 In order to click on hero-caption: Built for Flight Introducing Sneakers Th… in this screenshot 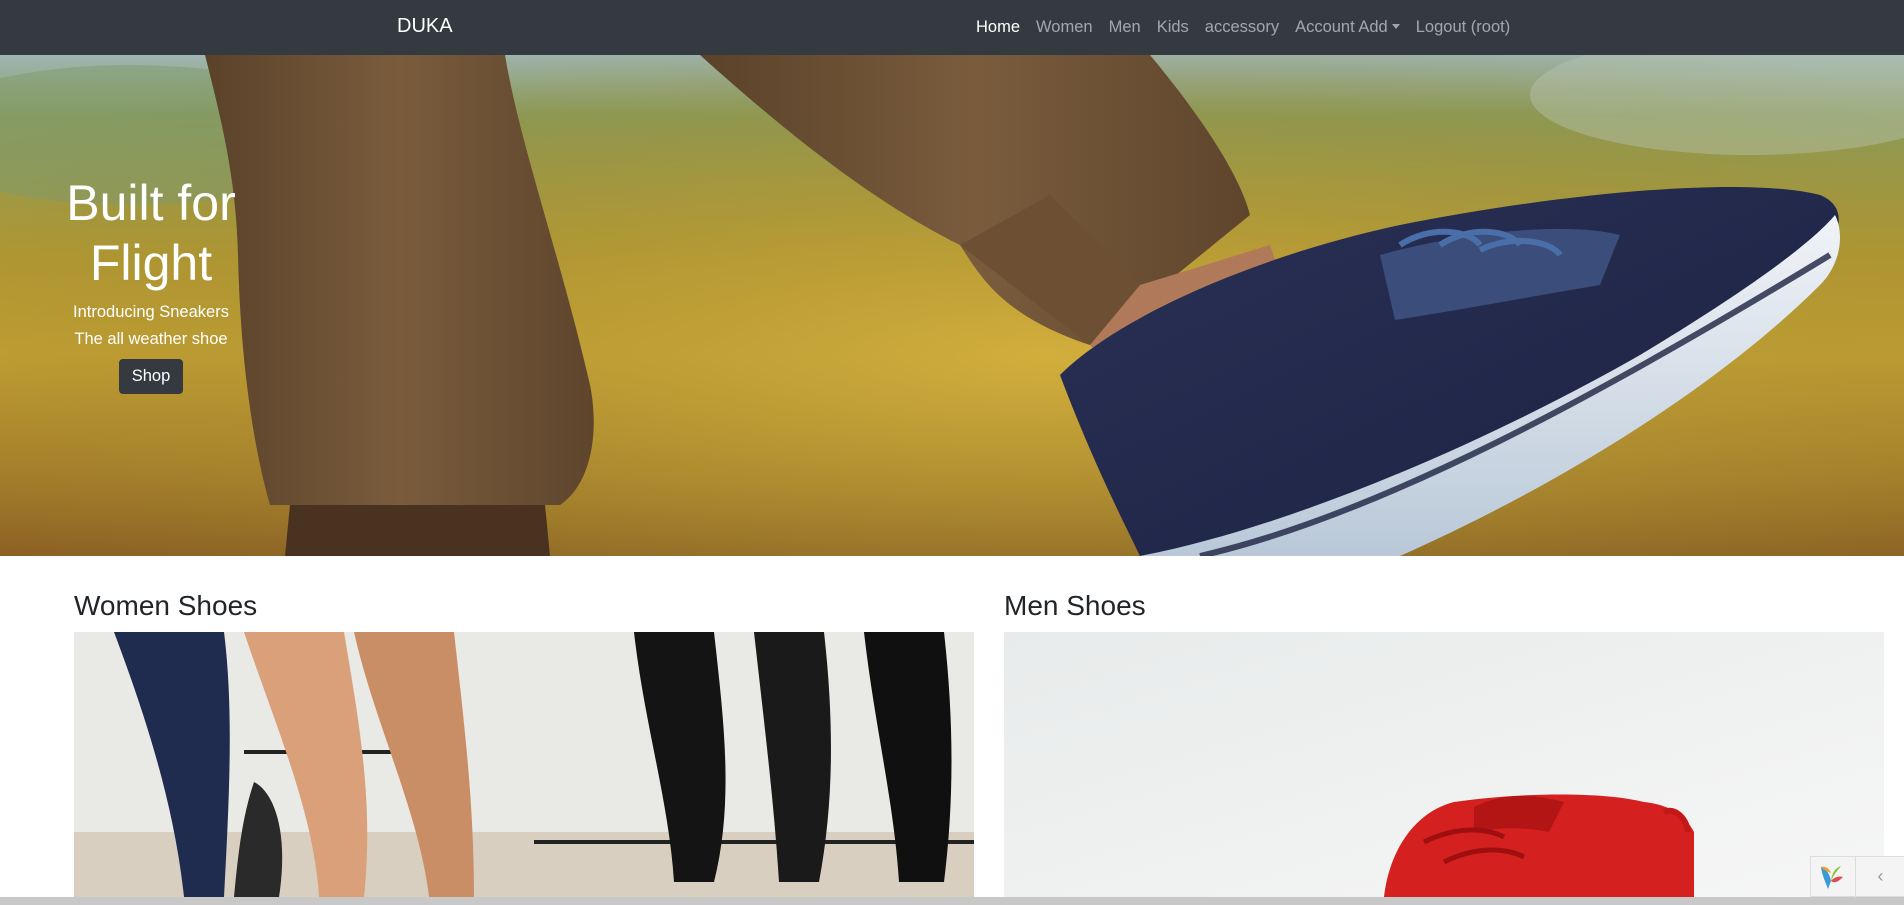, I will do `click(151, 283)`.